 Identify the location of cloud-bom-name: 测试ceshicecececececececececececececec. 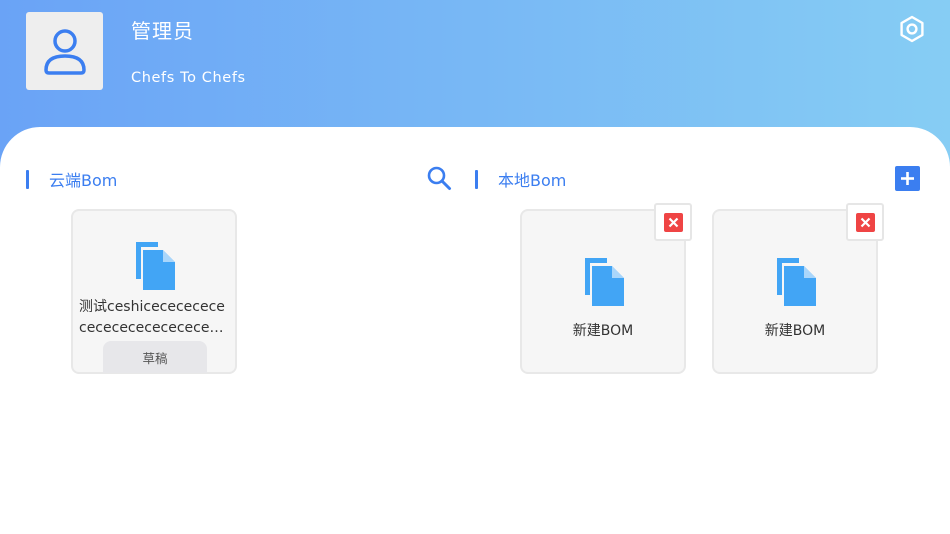
(152, 317).